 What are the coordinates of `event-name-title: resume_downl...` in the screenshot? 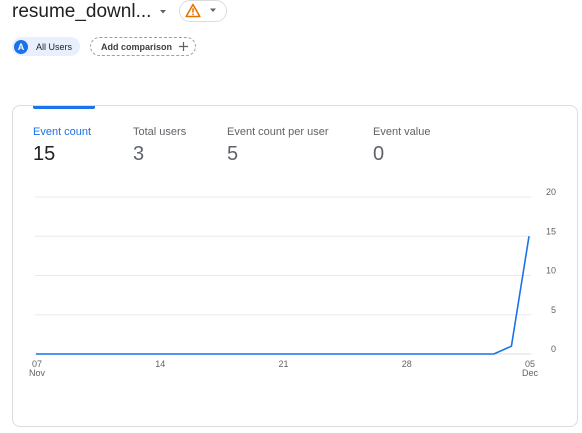 It's located at (81, 12).